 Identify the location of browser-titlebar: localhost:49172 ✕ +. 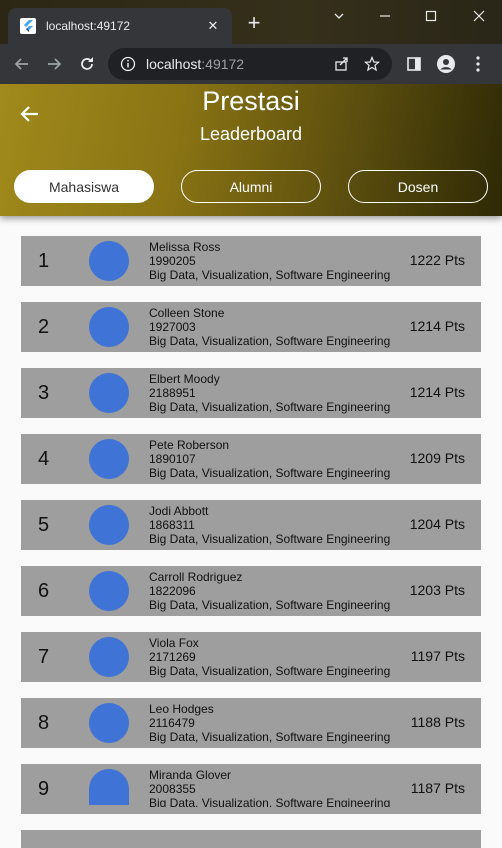
(251, 22).